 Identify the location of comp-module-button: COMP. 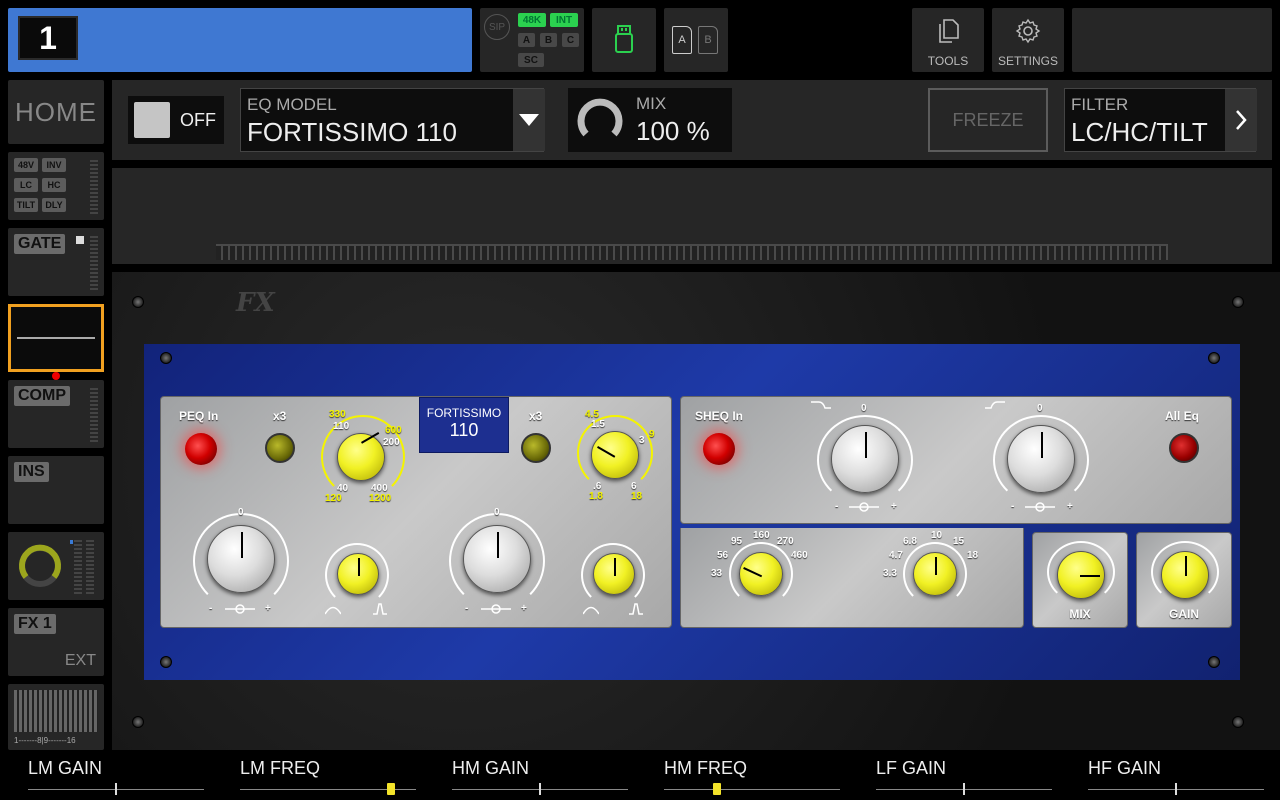
(56, 414).